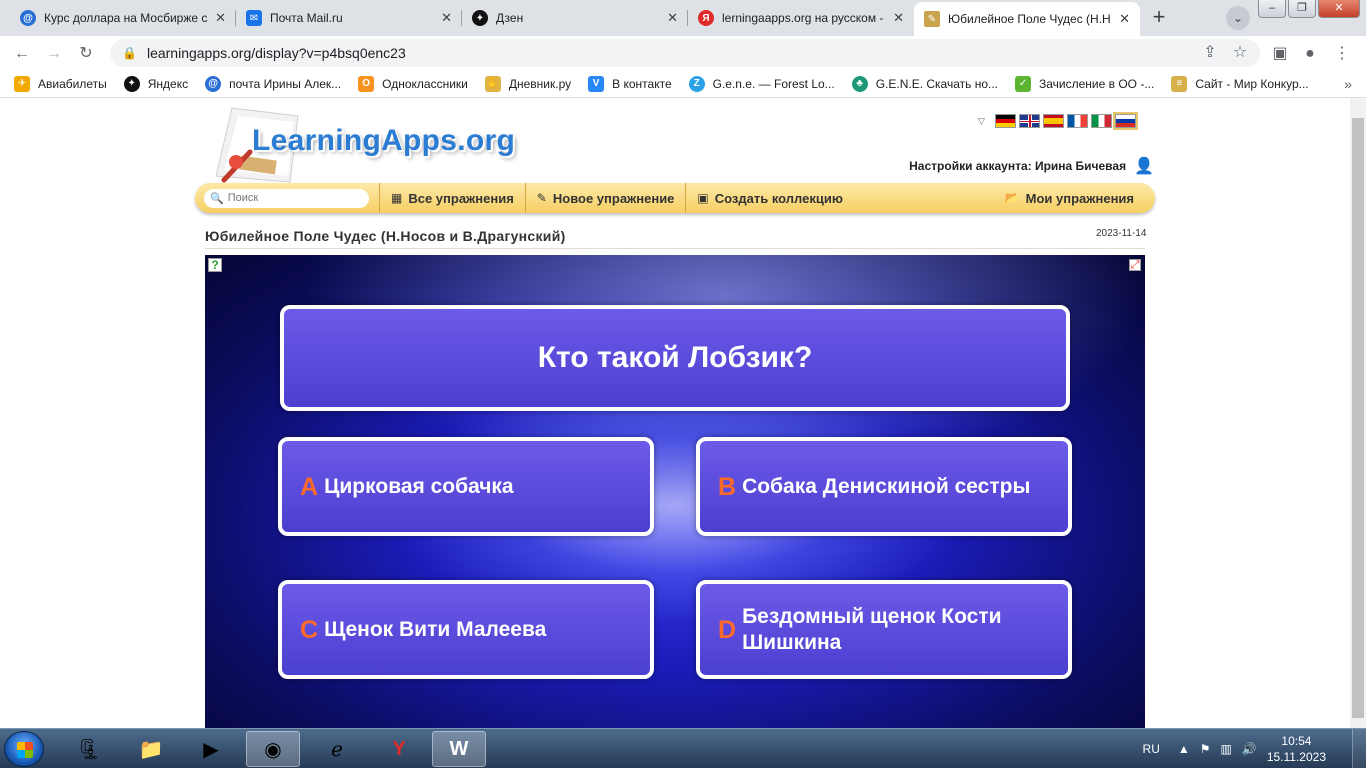  Describe the element at coordinates (399, 749) in the screenshot. I see `yandex-browser-icon: Y` at that location.